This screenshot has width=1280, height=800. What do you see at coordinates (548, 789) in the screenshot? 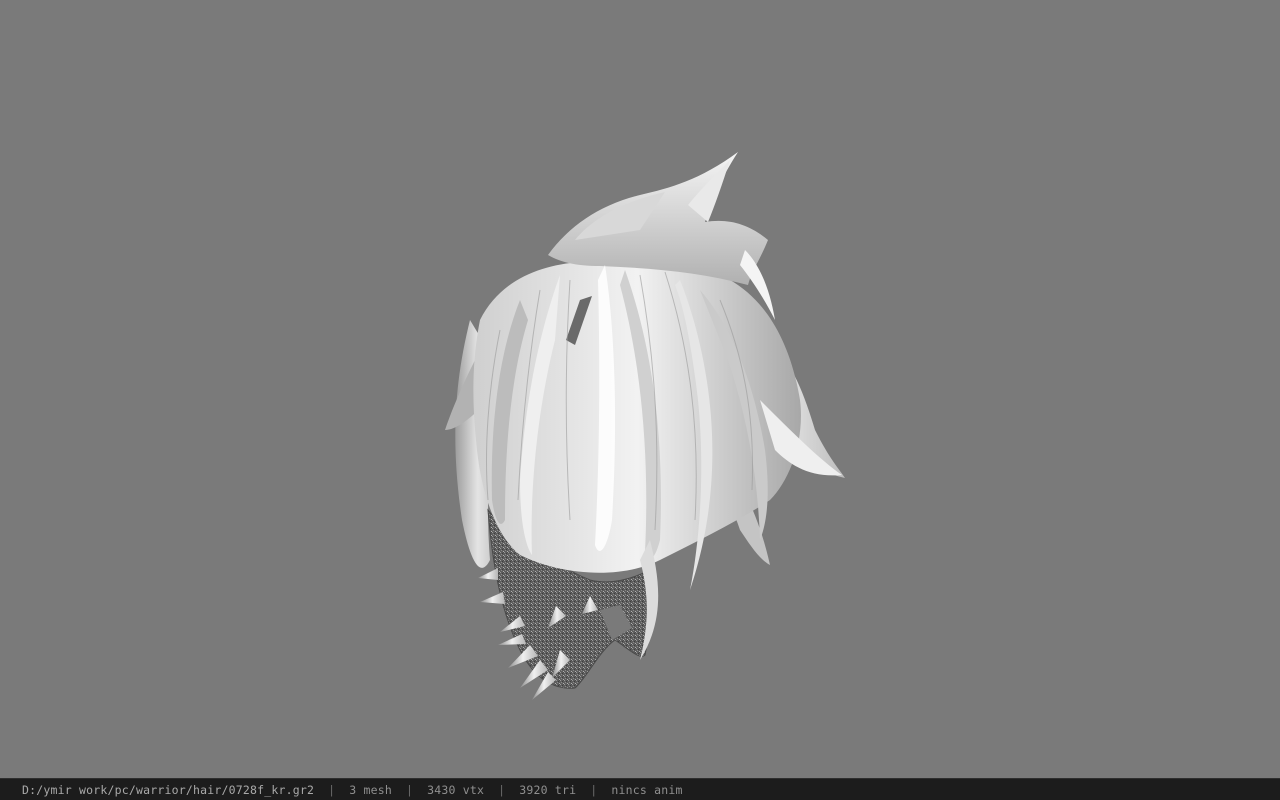
I see `triangle-count: 3920 tri` at bounding box center [548, 789].